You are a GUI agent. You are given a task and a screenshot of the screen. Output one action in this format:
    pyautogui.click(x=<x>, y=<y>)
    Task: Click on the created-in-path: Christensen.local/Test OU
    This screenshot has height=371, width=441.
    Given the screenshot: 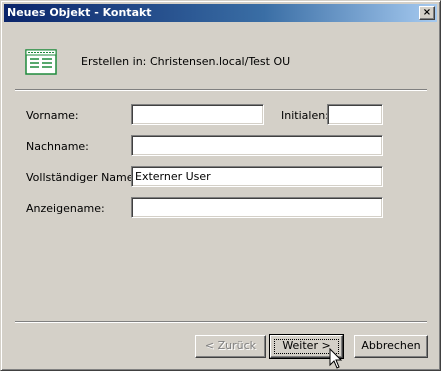 What is the action you would take?
    pyautogui.click(x=220, y=61)
    